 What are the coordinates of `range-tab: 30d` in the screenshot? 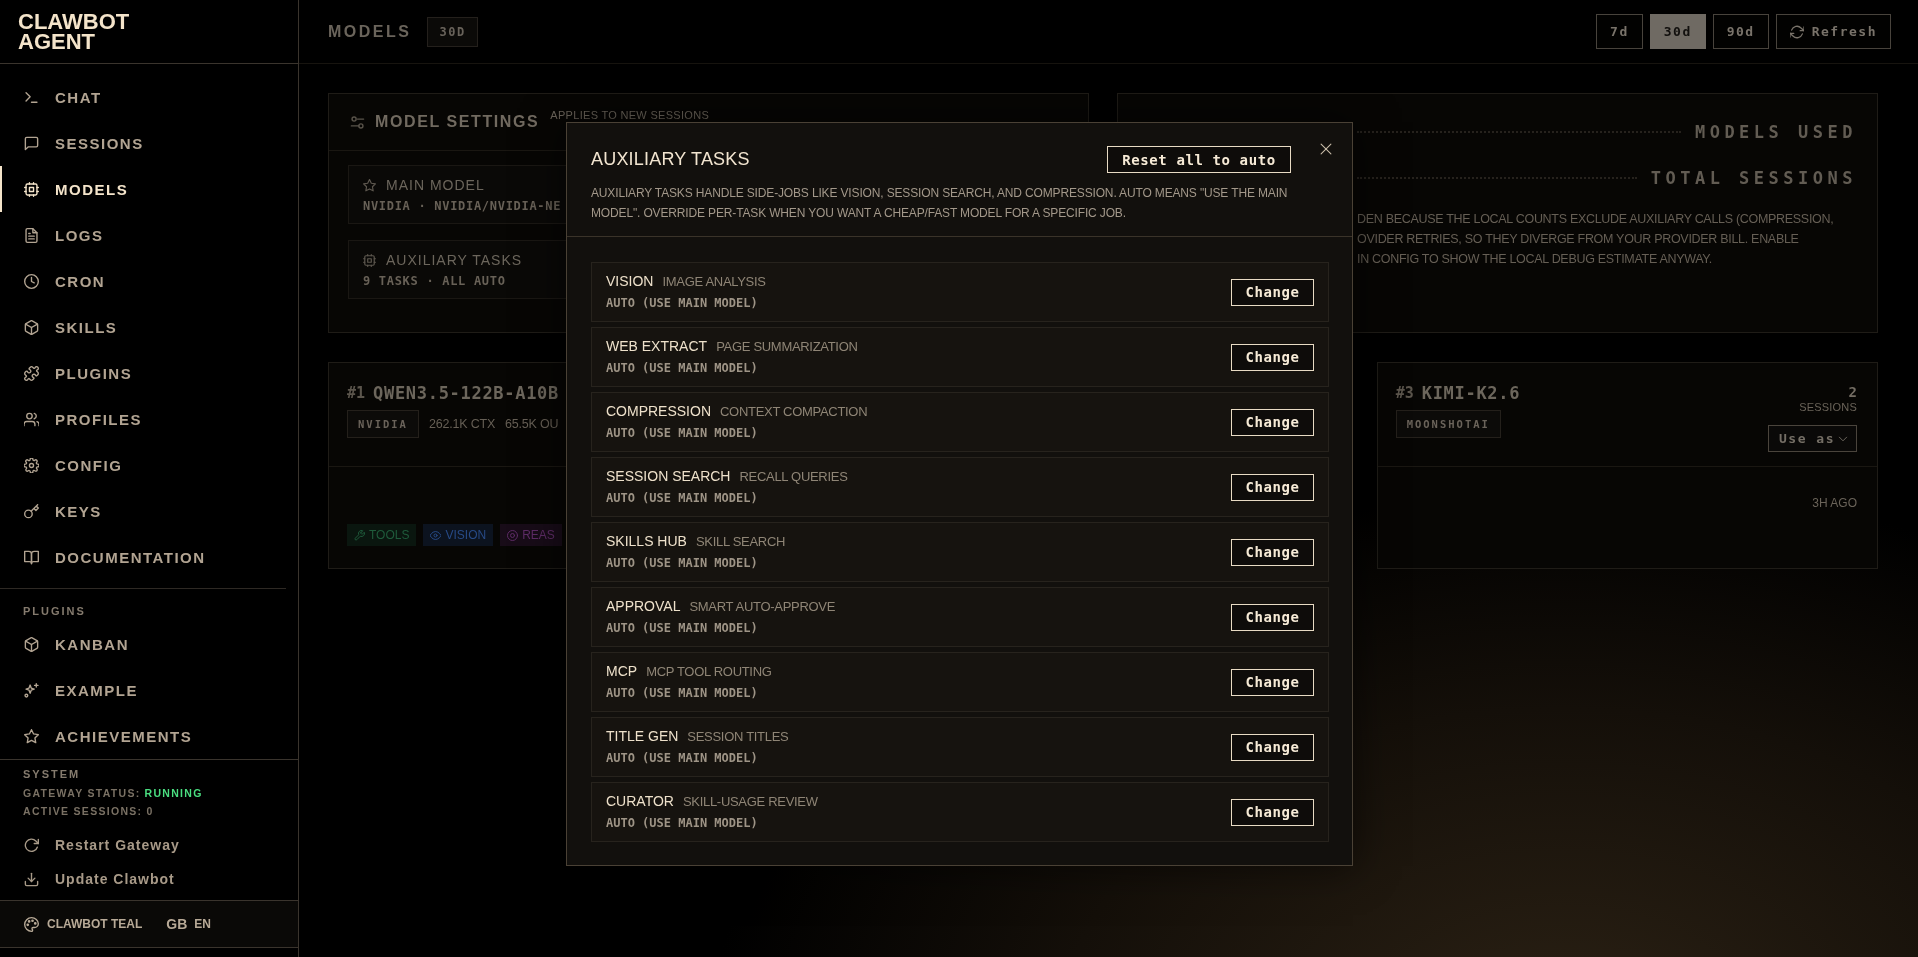 It's located at (1677, 31).